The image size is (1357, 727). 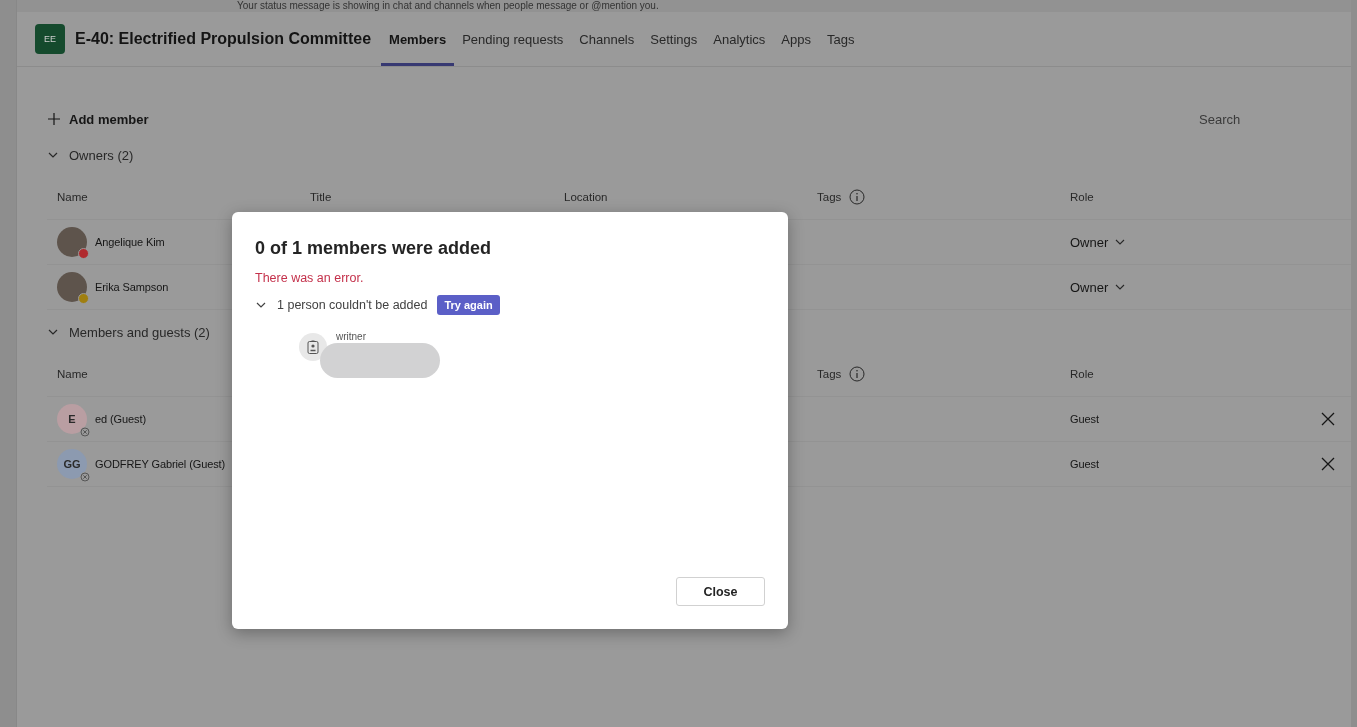 I want to click on status-banner-text: Your status message is showing in chat and channels when people message or @mention you., so click(x=684, y=6).